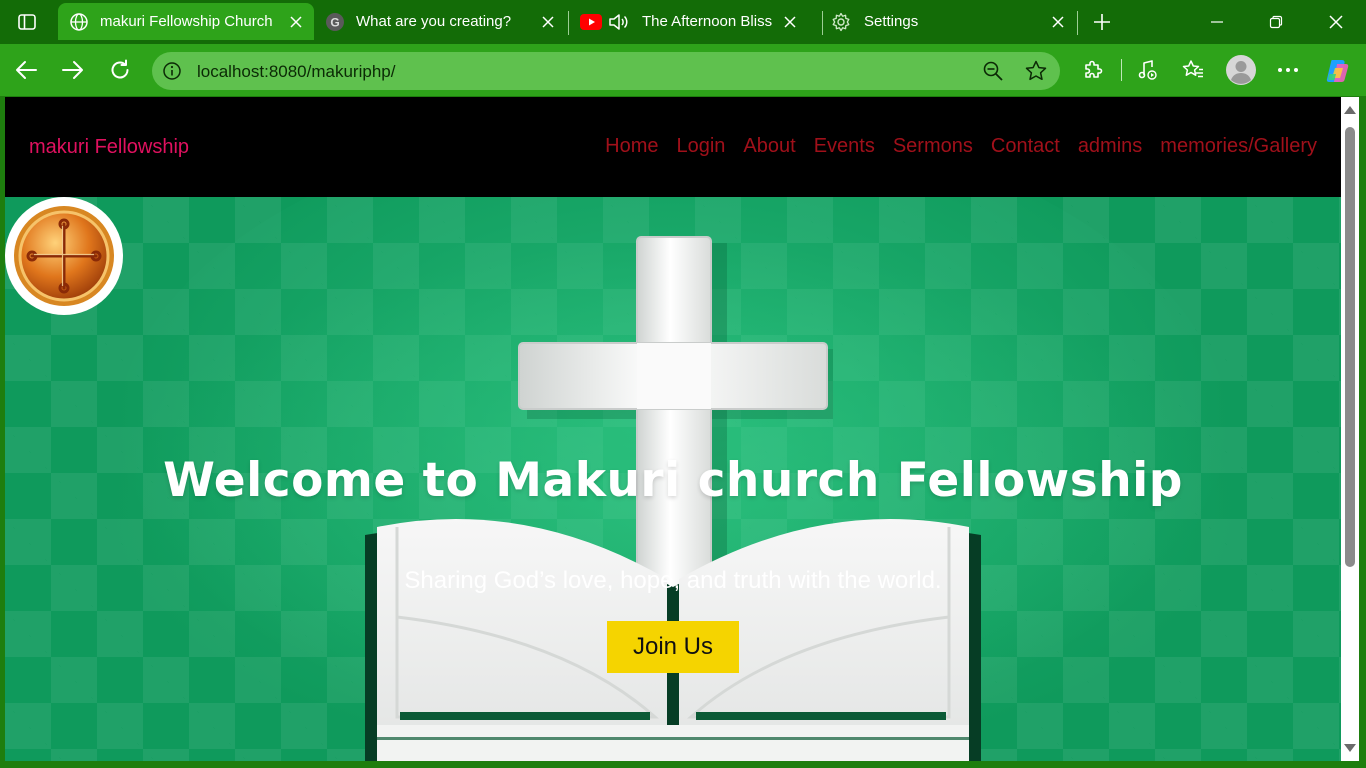  I want to click on media-control-button, so click(1147, 70).